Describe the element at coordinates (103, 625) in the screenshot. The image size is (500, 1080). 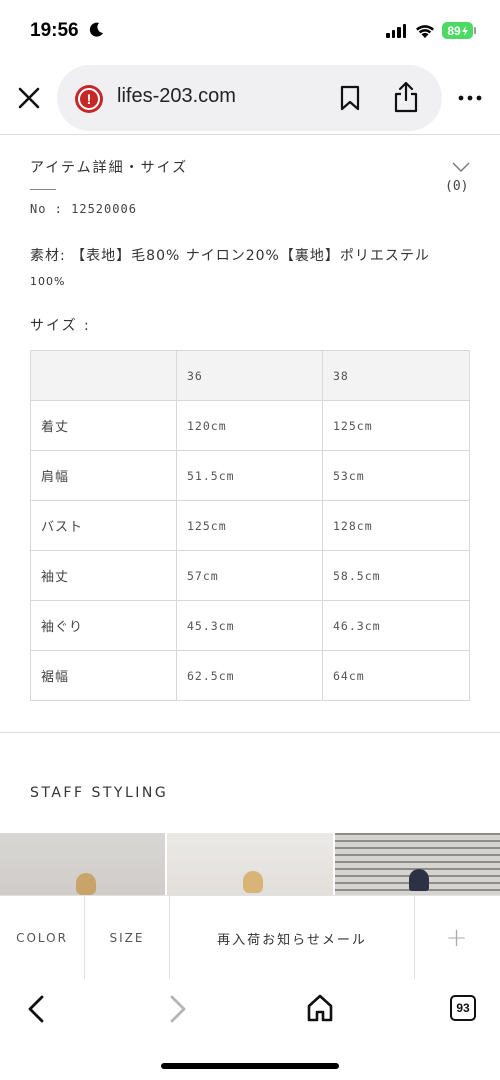
I see `row-label: 袖ぐり` at that location.